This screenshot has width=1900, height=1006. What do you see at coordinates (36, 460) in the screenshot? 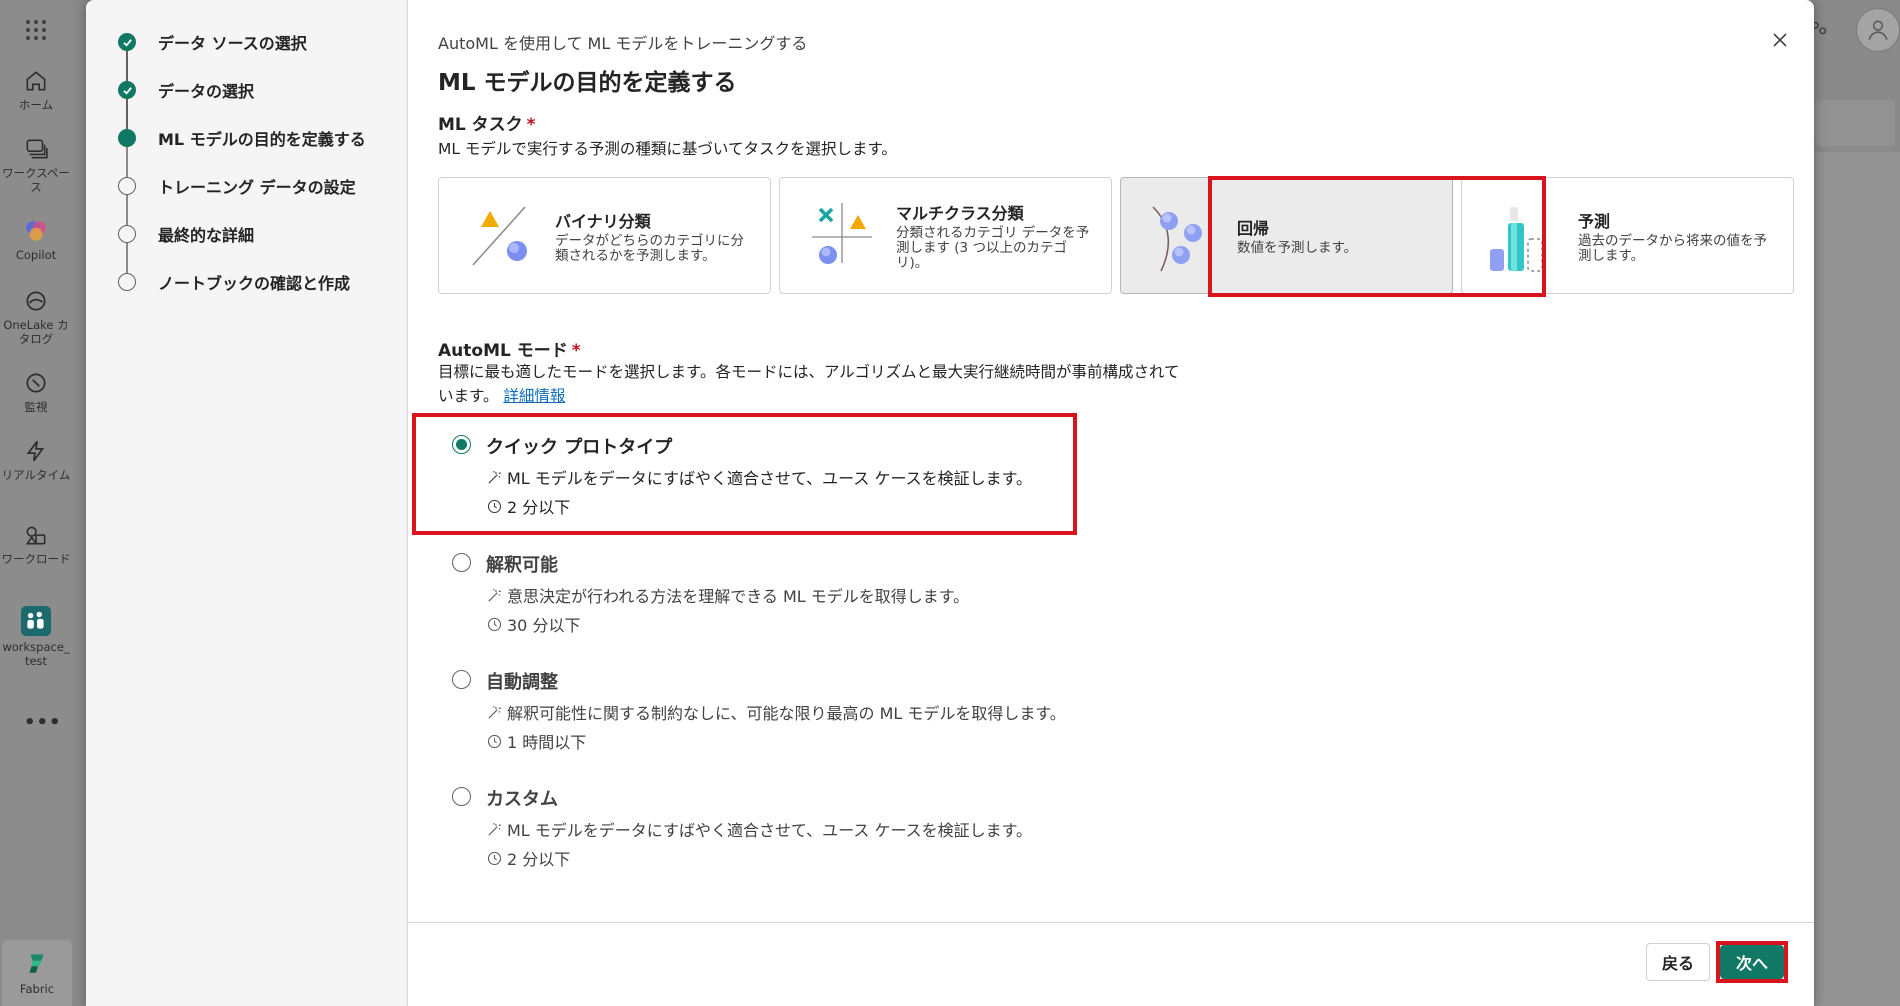
I see `rail-item-realtime: リアルタイム` at bounding box center [36, 460].